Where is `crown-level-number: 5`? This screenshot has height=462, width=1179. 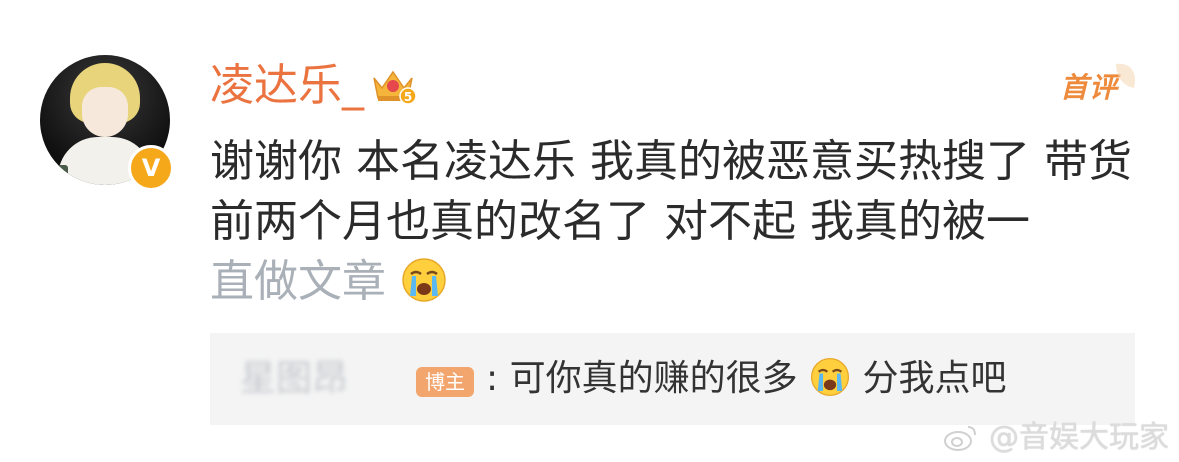 crown-level-number: 5 is located at coordinates (408, 97).